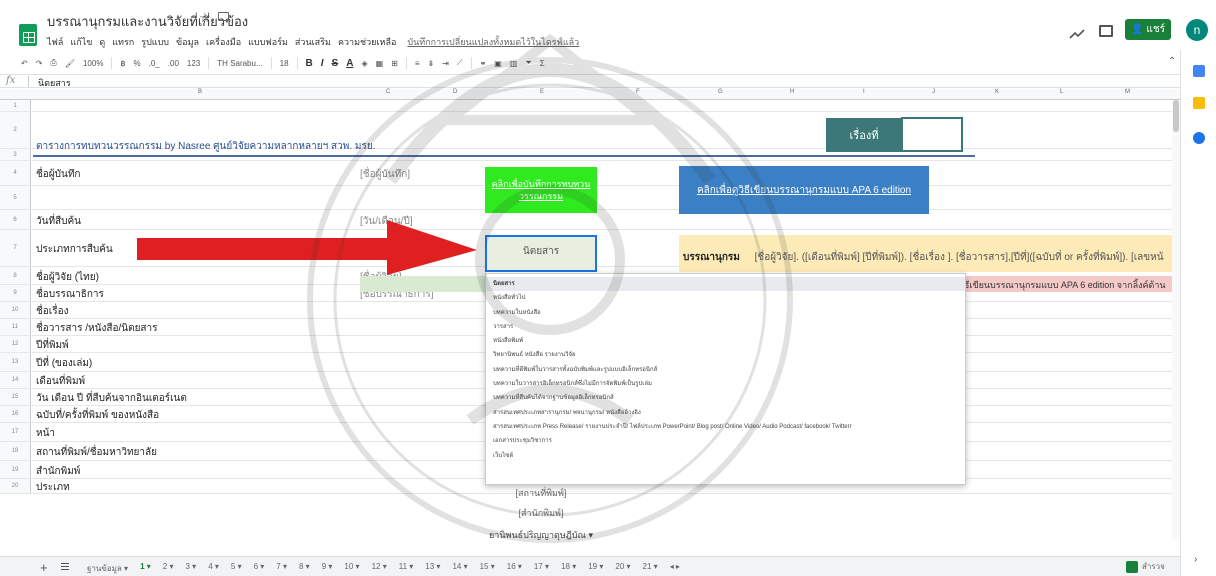  I want to click on sheet-tab: 5 ▾, so click(236, 568).